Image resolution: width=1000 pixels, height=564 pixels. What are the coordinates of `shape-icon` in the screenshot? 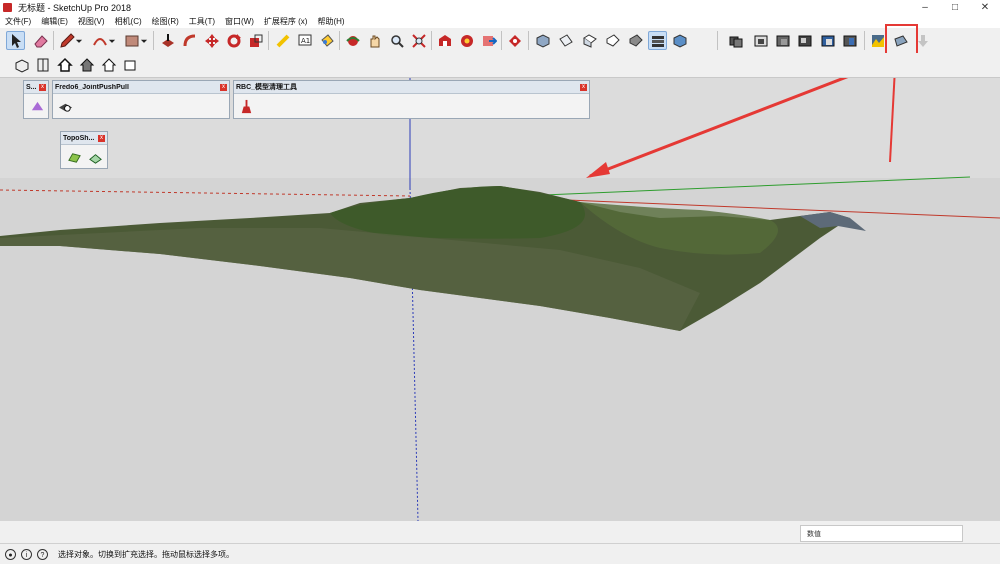 It's located at (37, 106).